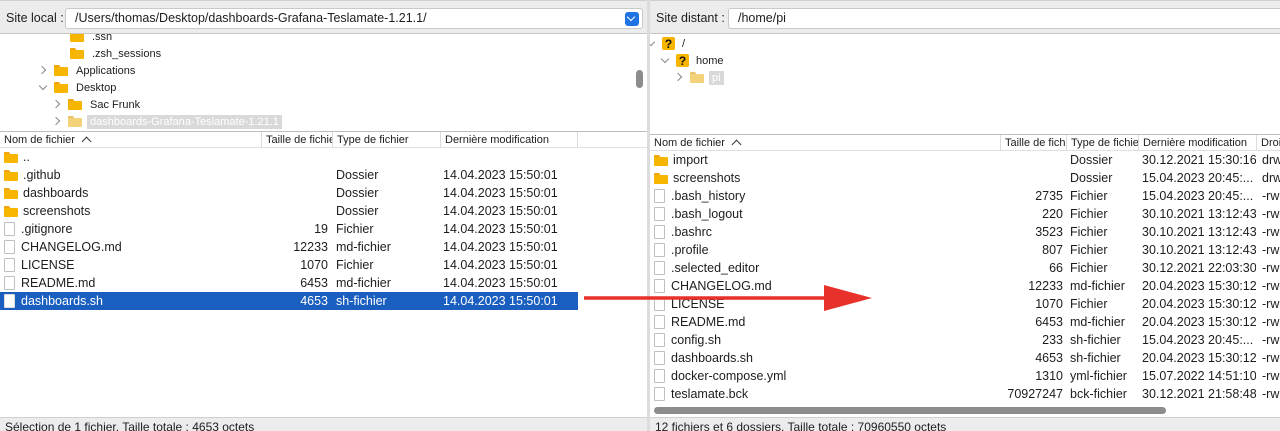 This screenshot has width=1280, height=431. Describe the element at coordinates (1199, 214) in the screenshot. I see `file-modified-cell: 30.10.2021 13:12:43` at that location.